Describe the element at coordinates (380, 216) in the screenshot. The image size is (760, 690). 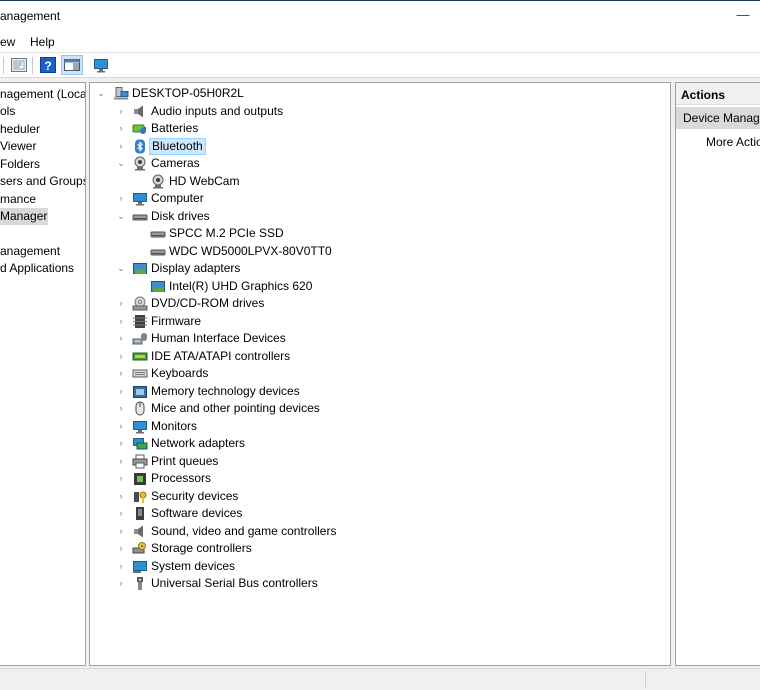
I see `tree-item: ⌄ Disk drives` at that location.